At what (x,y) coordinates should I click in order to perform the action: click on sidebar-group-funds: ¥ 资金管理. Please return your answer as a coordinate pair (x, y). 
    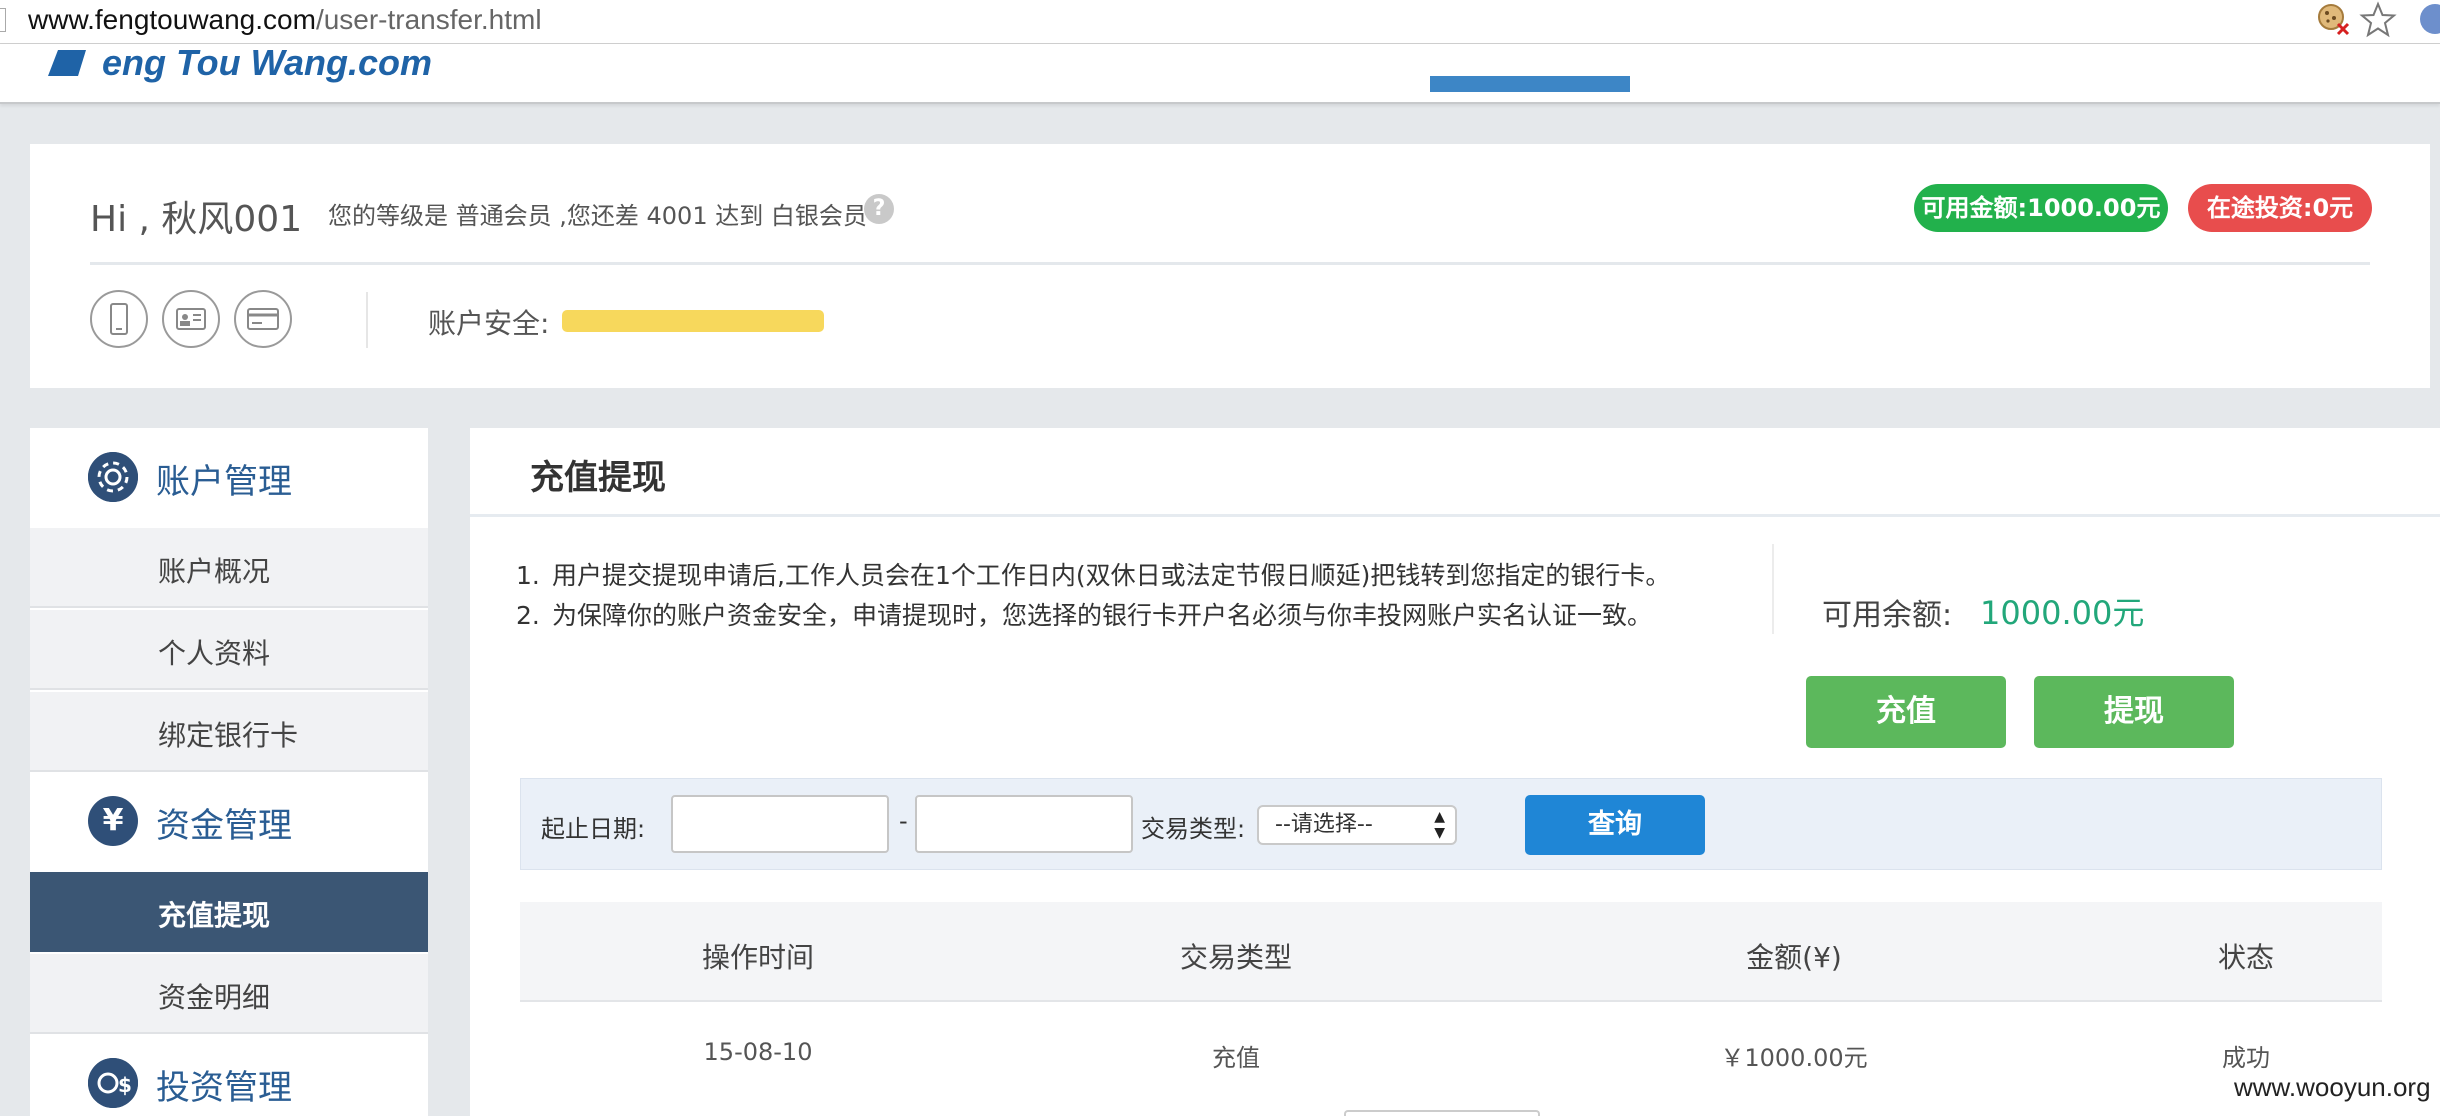
    Looking at the image, I should click on (229, 822).